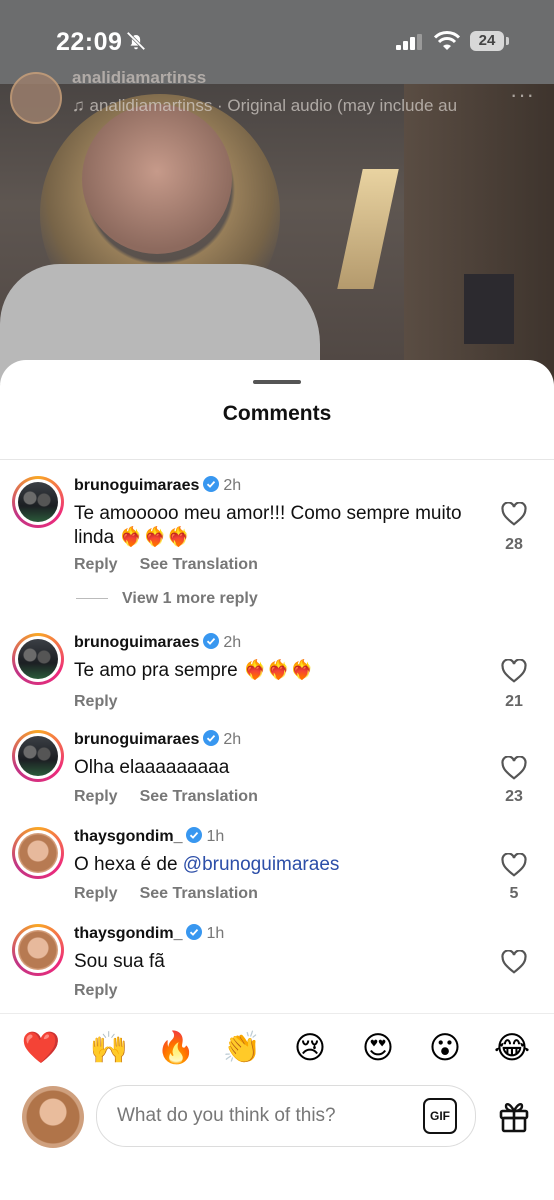 This screenshot has width=554, height=1200. Describe the element at coordinates (190, 598) in the screenshot. I see `view-more-replies-text: View 1 more reply` at that location.